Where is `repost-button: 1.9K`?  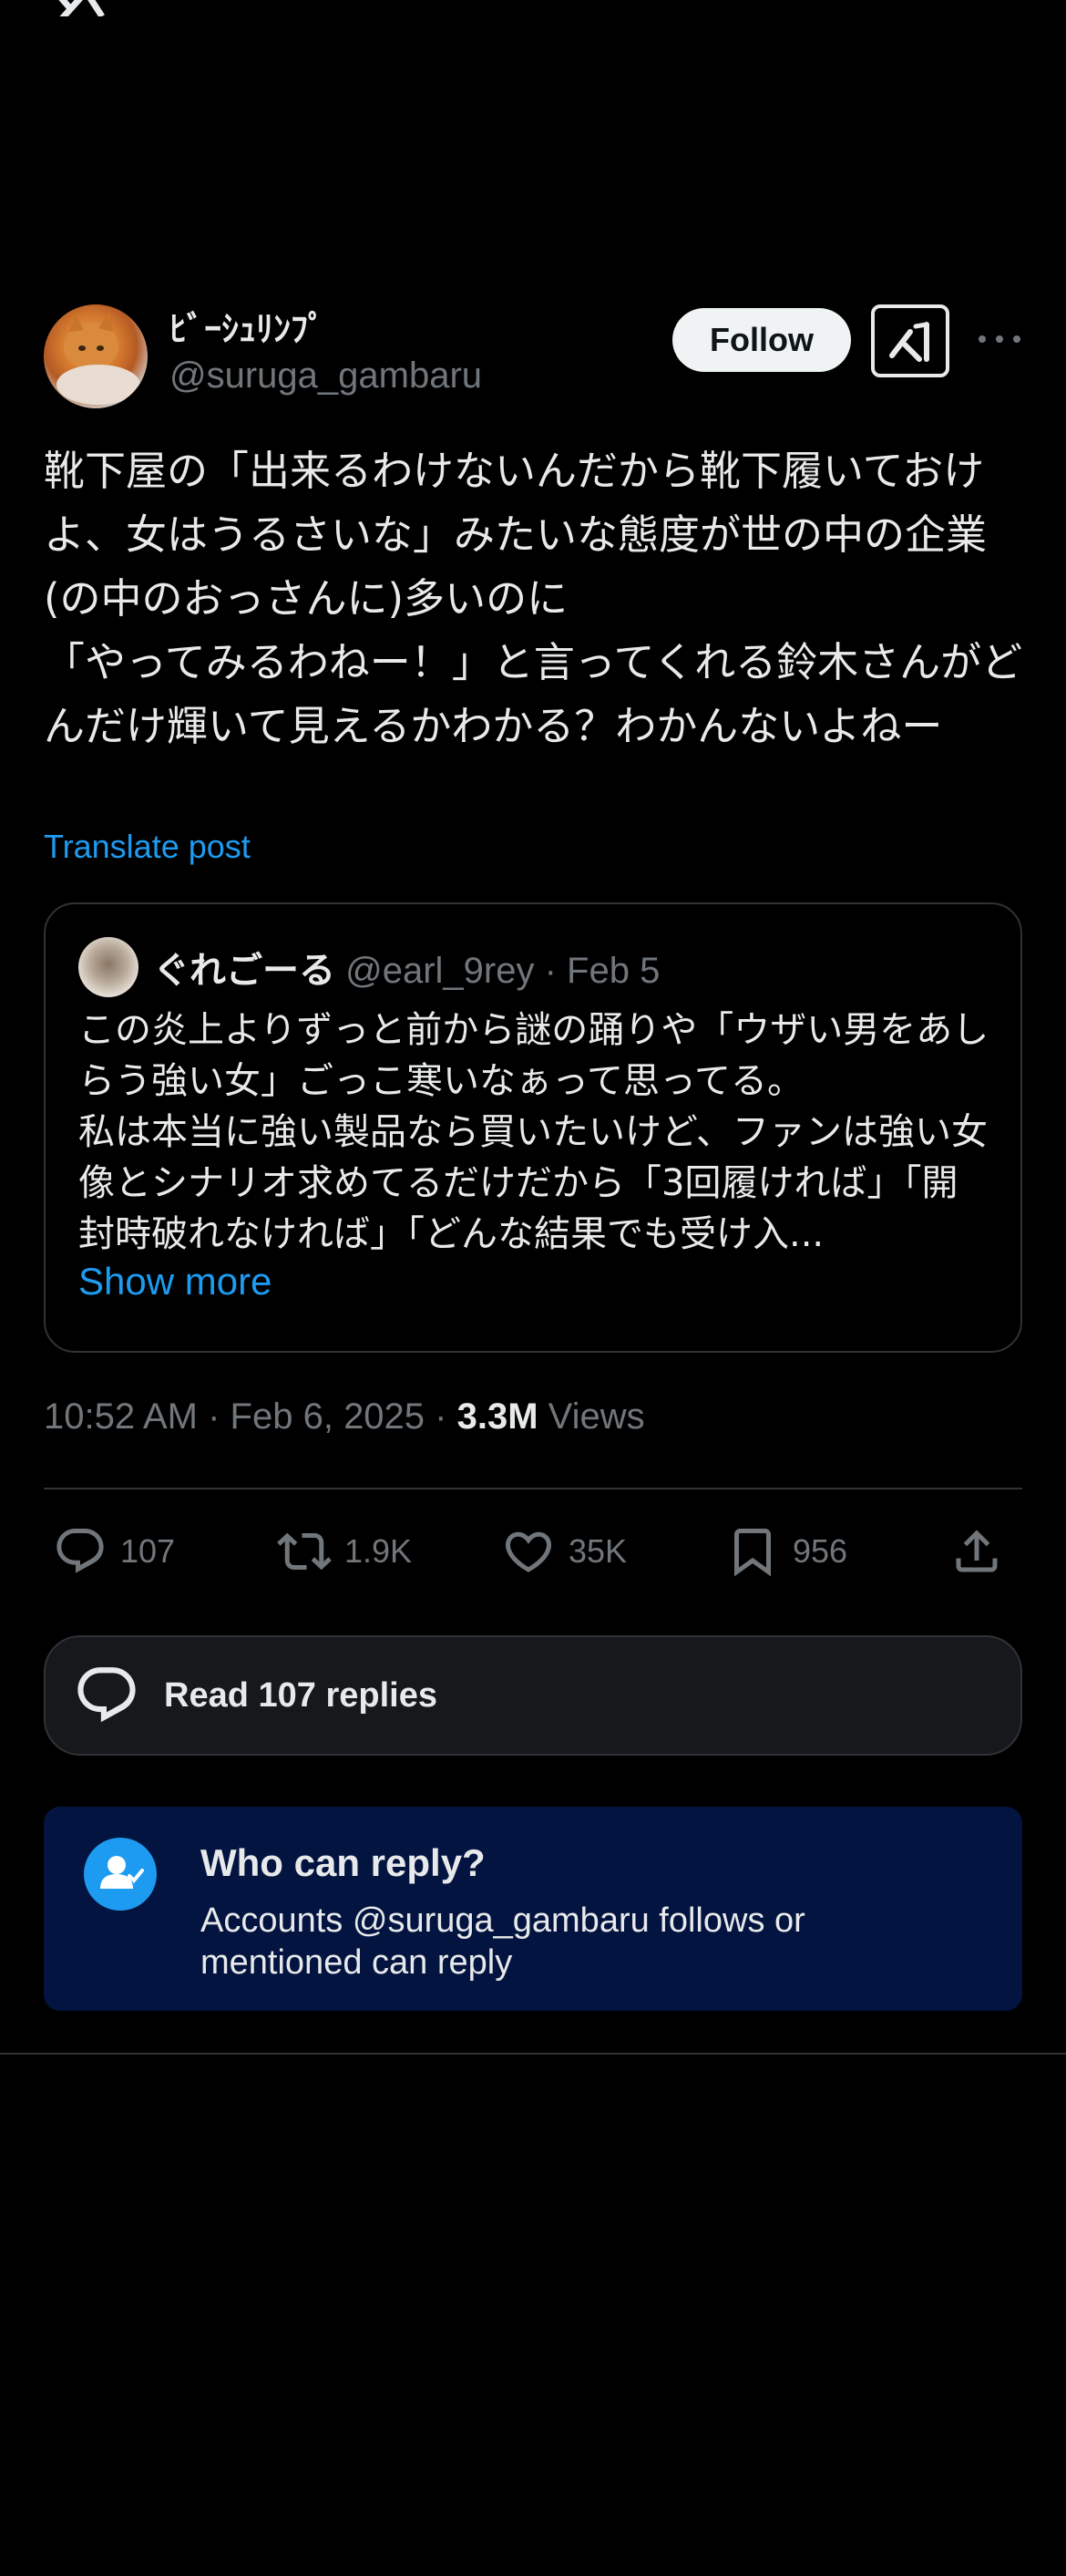
repost-button: 1.9K is located at coordinates (344, 1551).